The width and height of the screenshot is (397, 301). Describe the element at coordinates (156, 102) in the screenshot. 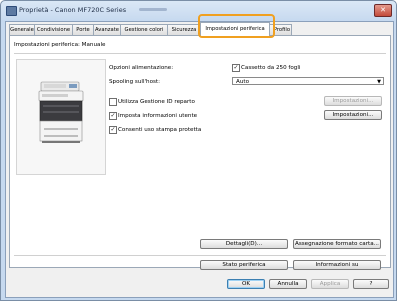

I see `department-id-label: Utilizza Gestione ID reparto` at that location.